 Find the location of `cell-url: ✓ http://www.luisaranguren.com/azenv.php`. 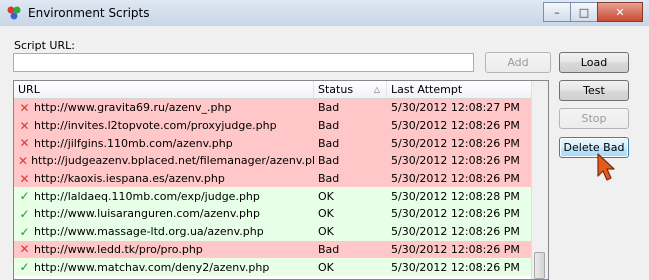

cell-url: ✓ http://www.luisaranguren.com/azenv.php is located at coordinates (164, 214).